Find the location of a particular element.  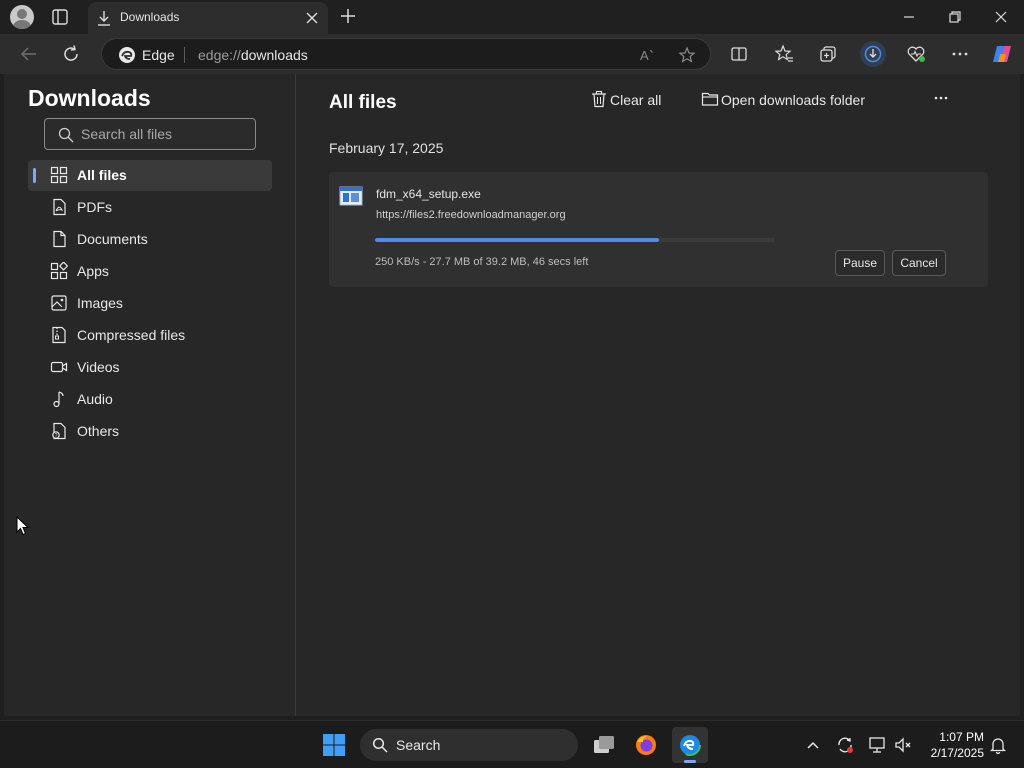

svg-text: A is located at coordinates (644, 55).